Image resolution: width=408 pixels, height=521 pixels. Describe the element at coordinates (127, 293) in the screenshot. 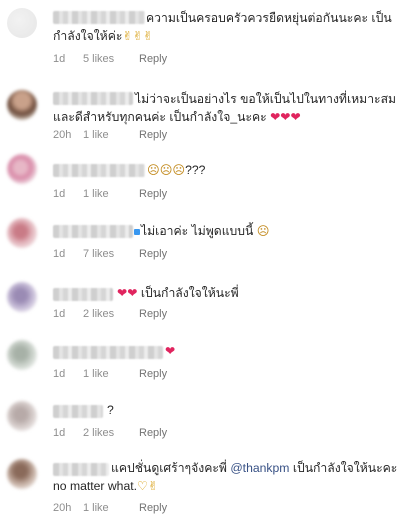

I see `heart-emoji: ❤❤` at that location.